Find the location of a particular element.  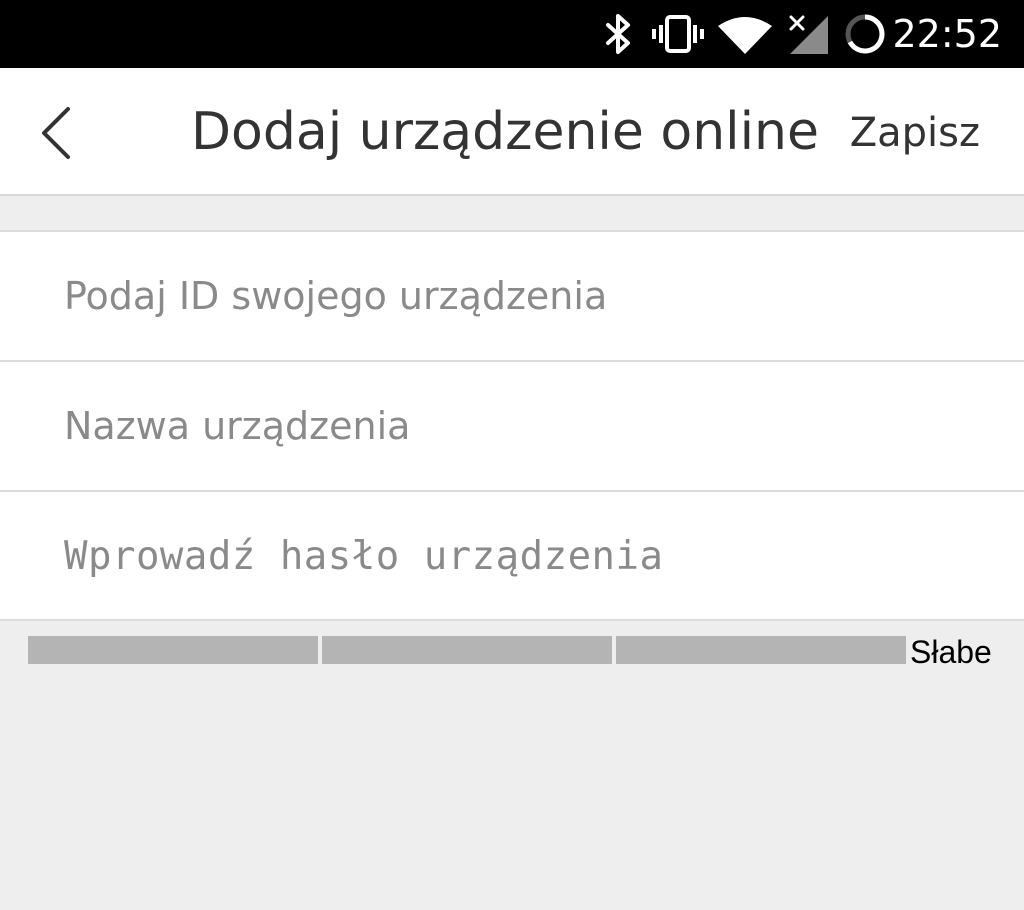

device-name-input is located at coordinates (514, 426).